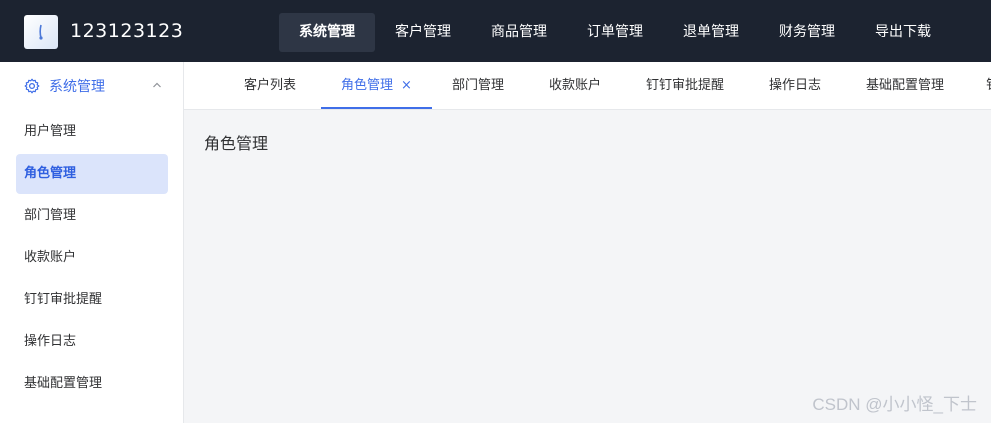 The height and width of the screenshot is (423, 991). I want to click on close-icon: ×, so click(406, 85).